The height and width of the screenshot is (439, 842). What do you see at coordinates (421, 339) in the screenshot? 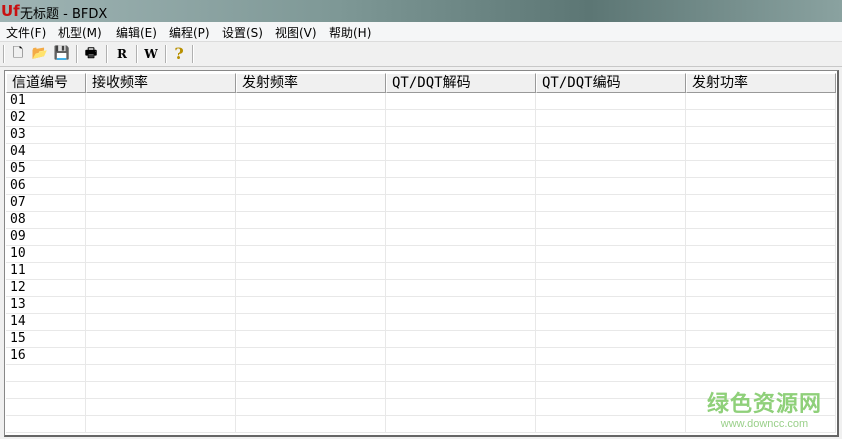
I see `table-row: 15` at bounding box center [421, 339].